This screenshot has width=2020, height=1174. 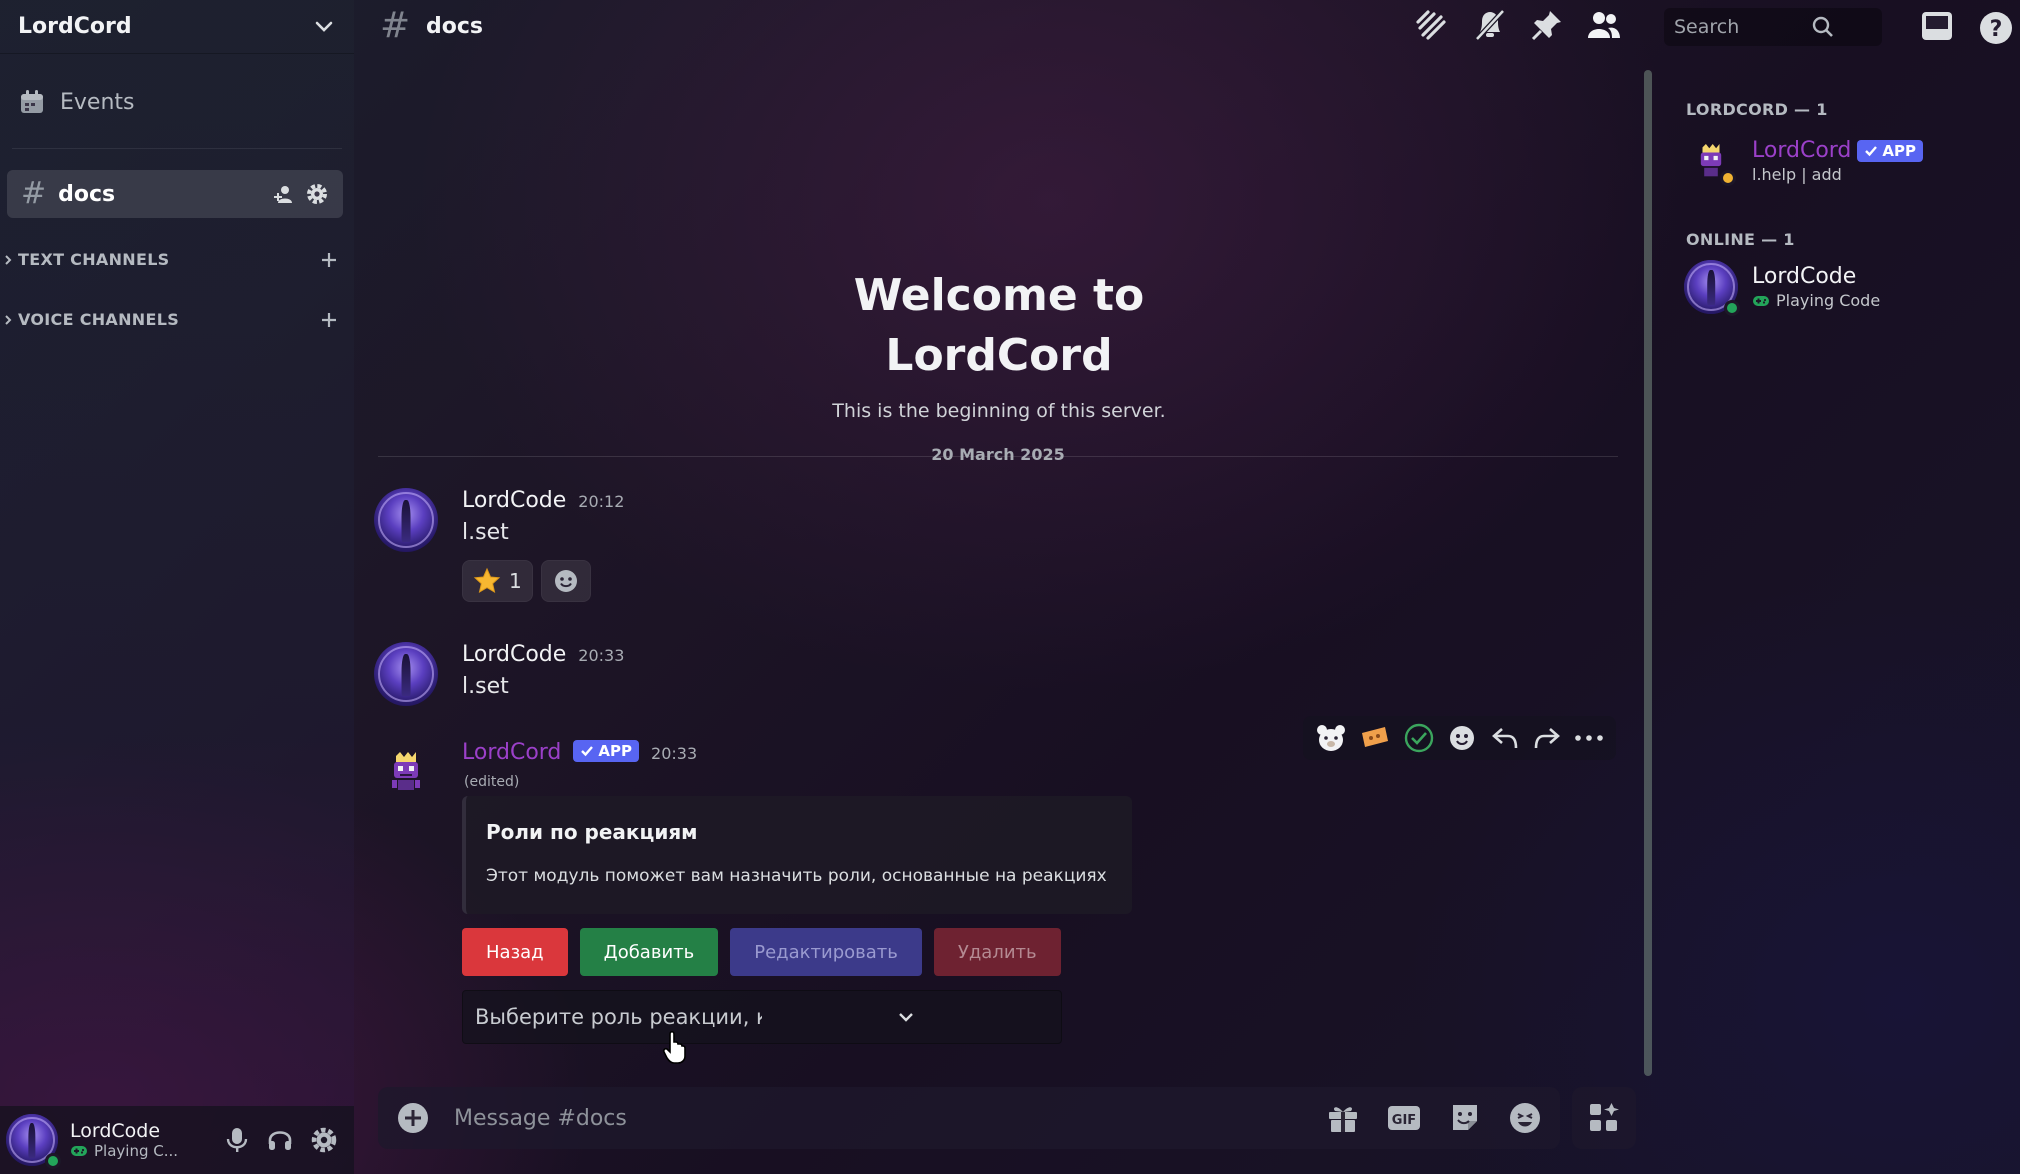 I want to click on message-input: Message #docs, so click(x=890, y=1118).